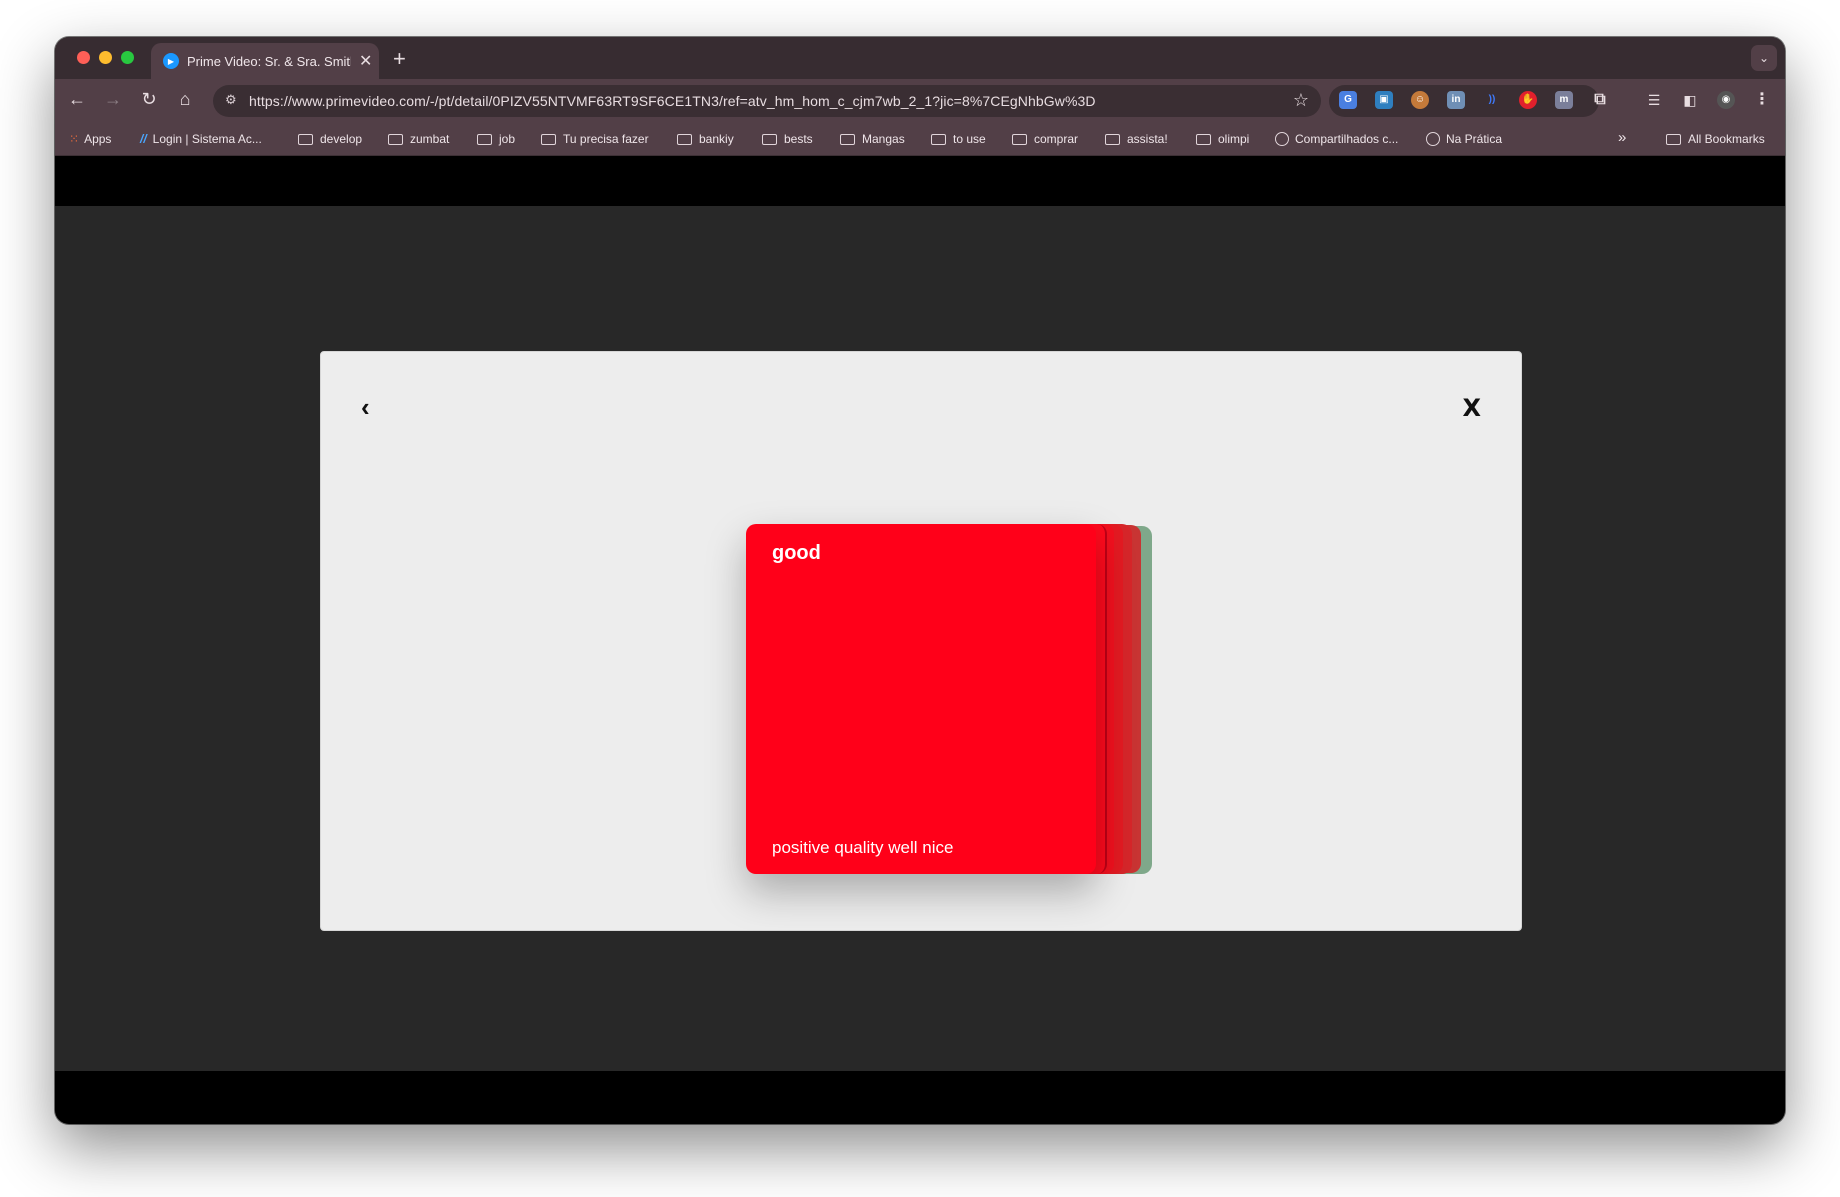 The height and width of the screenshot is (1197, 1840). I want to click on bookmark-label: All Bookmarks, so click(1726, 139).